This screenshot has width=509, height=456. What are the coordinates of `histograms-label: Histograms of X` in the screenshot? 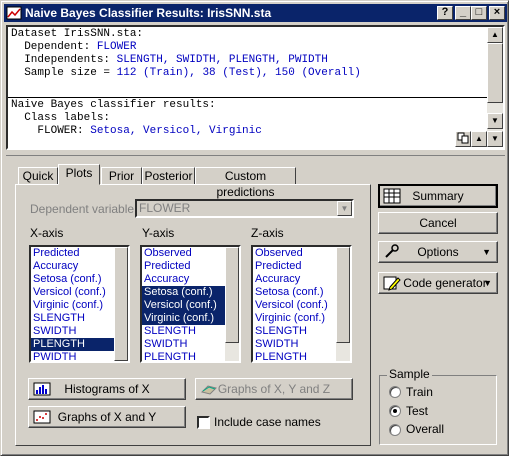 It's located at (107, 389).